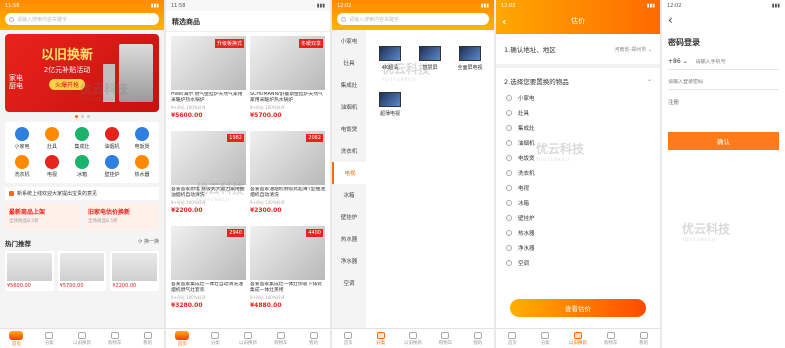  I want to click on sidebar-item: 壁挂炉, so click(349, 217).